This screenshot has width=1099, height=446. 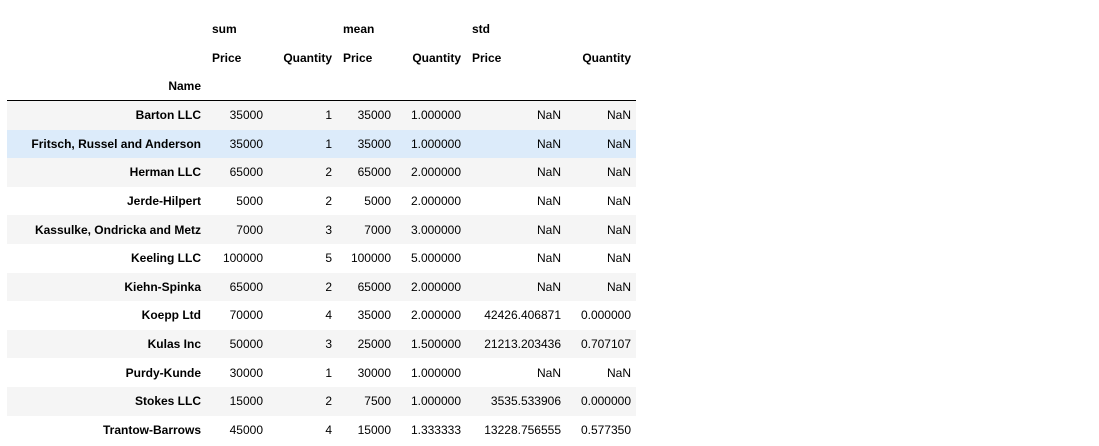 What do you see at coordinates (116, 143) in the screenshot?
I see `row-index-label: Fritsch, Russel and Anderson` at bounding box center [116, 143].